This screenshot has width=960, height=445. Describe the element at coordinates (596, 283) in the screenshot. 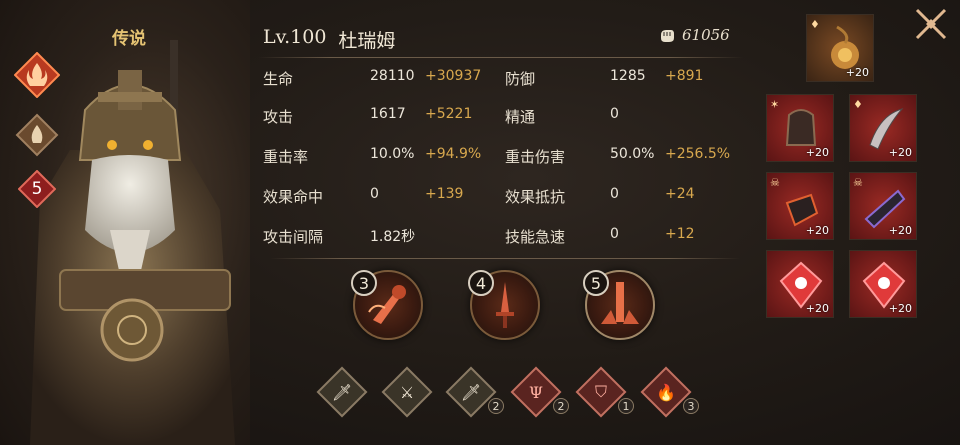

I see `skill-level-badge: 5` at that location.